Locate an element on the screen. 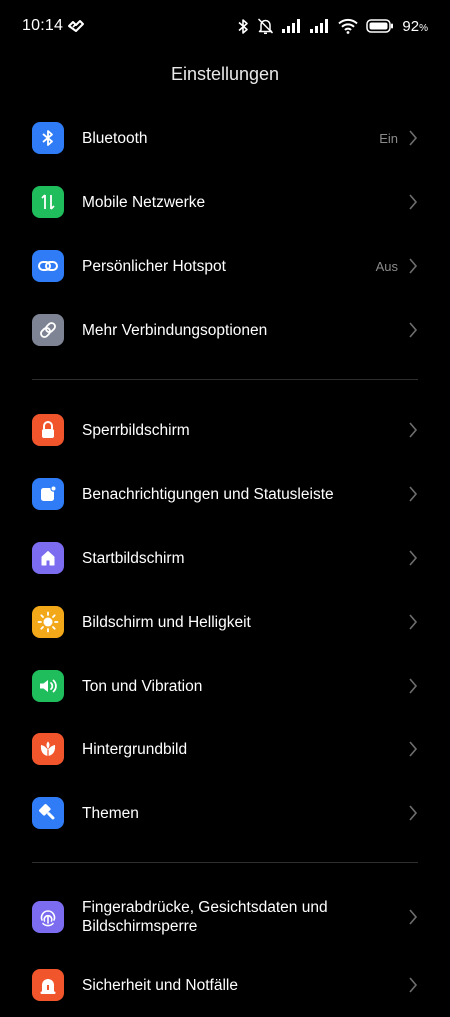  emergency-icon is located at coordinates (48, 985).